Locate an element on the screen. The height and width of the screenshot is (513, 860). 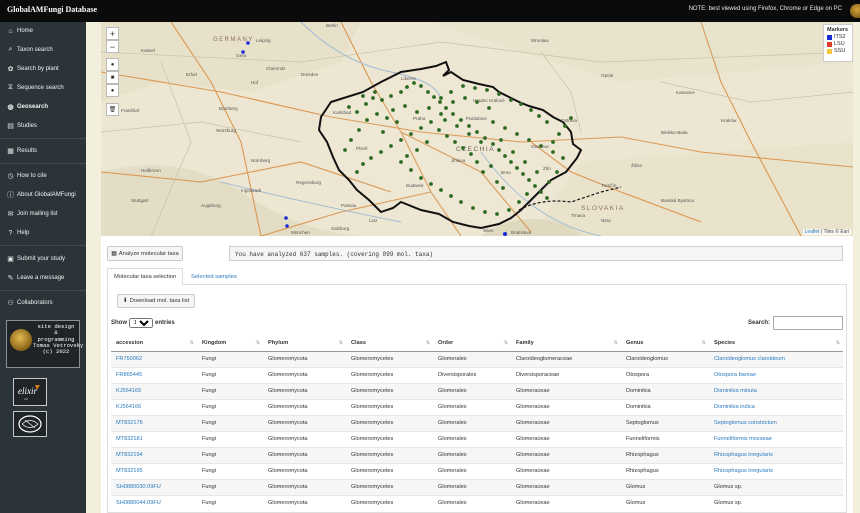
sidebar-item-studies: ▤ Studies is located at coordinates (43, 126).